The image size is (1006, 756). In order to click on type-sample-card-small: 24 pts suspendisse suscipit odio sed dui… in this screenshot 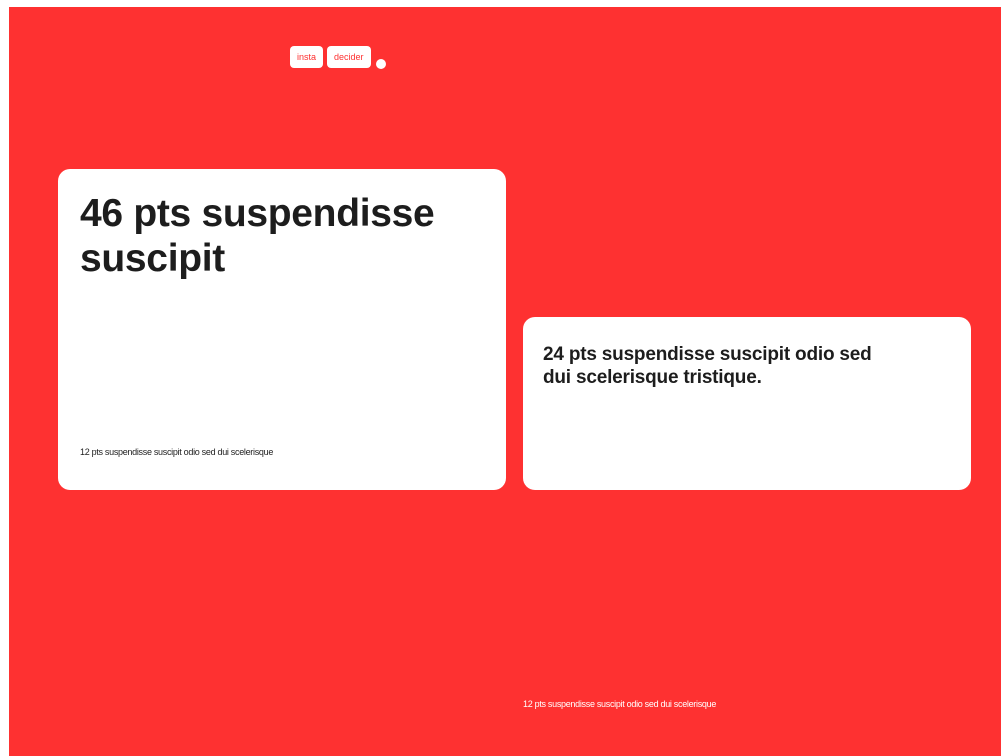, I will do `click(747, 403)`.